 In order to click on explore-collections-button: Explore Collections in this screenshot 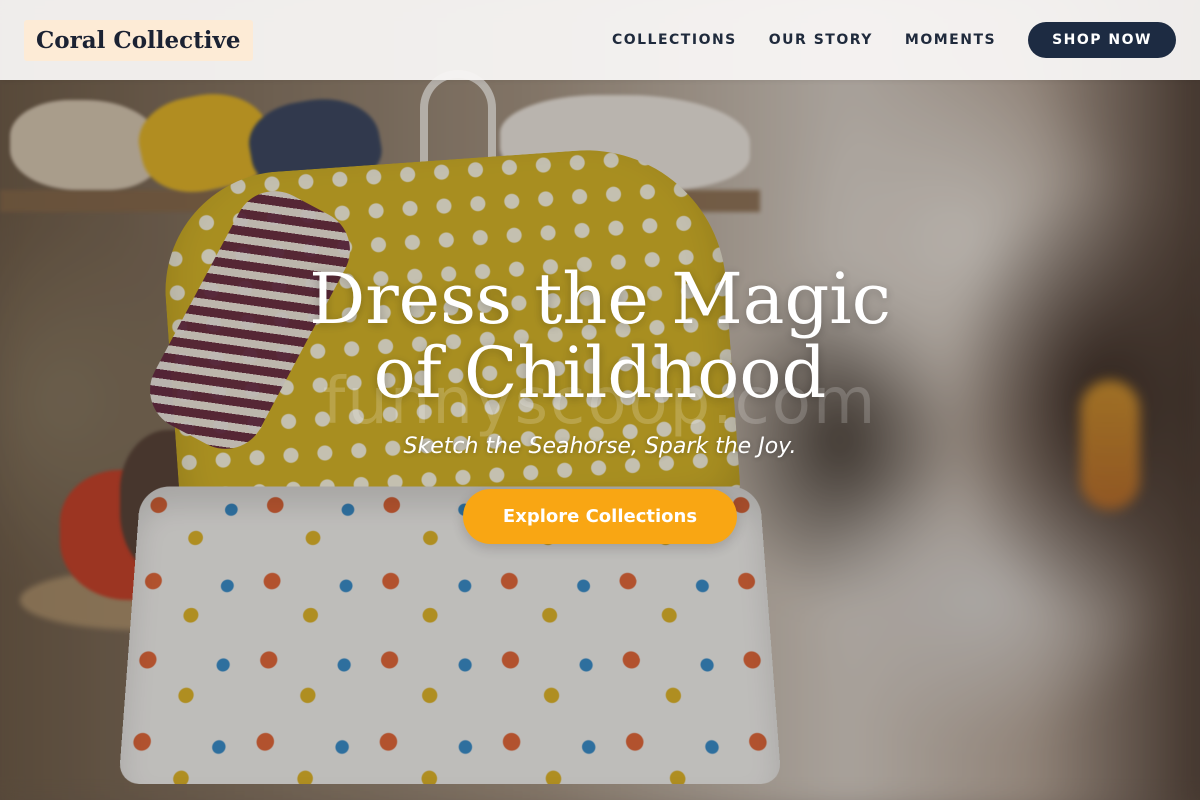, I will do `click(600, 516)`.